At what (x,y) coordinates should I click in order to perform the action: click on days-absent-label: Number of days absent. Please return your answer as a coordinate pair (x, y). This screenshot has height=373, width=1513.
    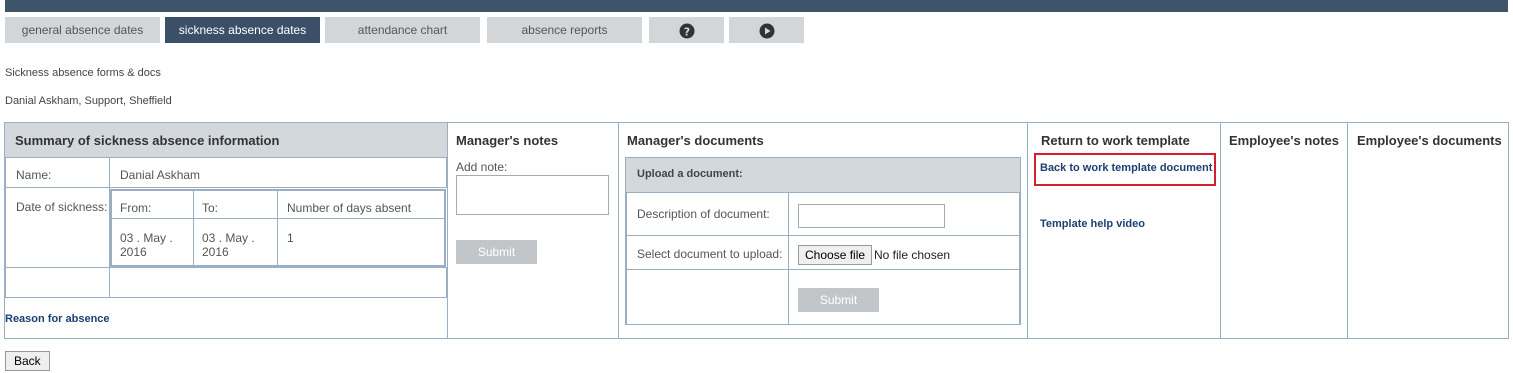
    Looking at the image, I should click on (361, 204).